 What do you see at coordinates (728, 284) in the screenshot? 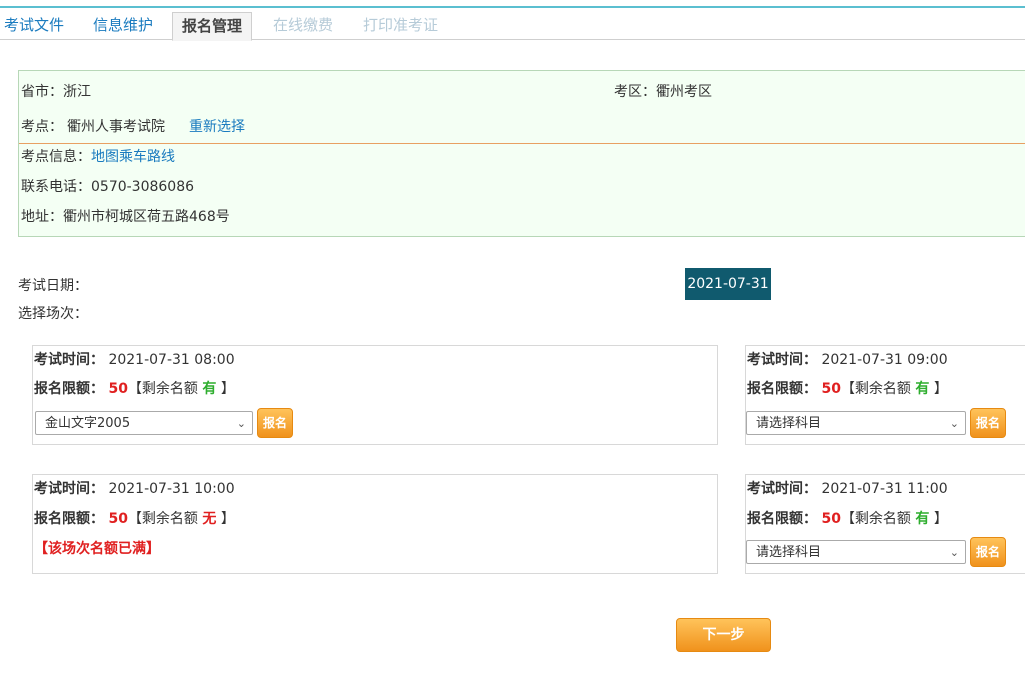
I see `exam-date-button: 2021-07-31` at bounding box center [728, 284].